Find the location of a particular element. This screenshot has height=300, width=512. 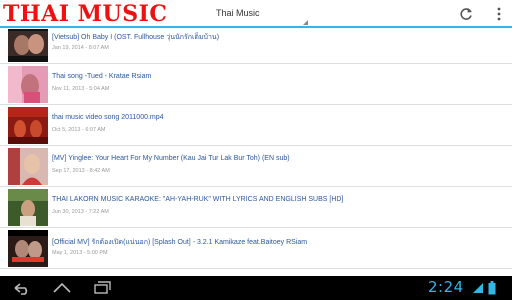

video-date: May 1, 2013 - 5:00 PM is located at coordinates (80, 253).